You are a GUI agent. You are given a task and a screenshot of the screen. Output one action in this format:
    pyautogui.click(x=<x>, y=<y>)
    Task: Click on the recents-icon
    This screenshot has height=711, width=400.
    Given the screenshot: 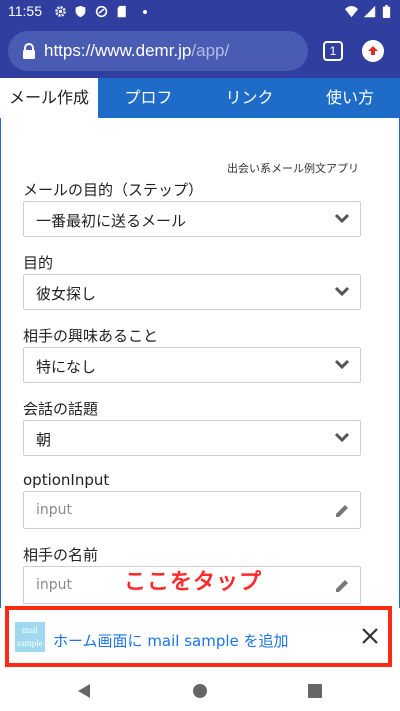 What is the action you would take?
    pyautogui.click(x=315, y=691)
    